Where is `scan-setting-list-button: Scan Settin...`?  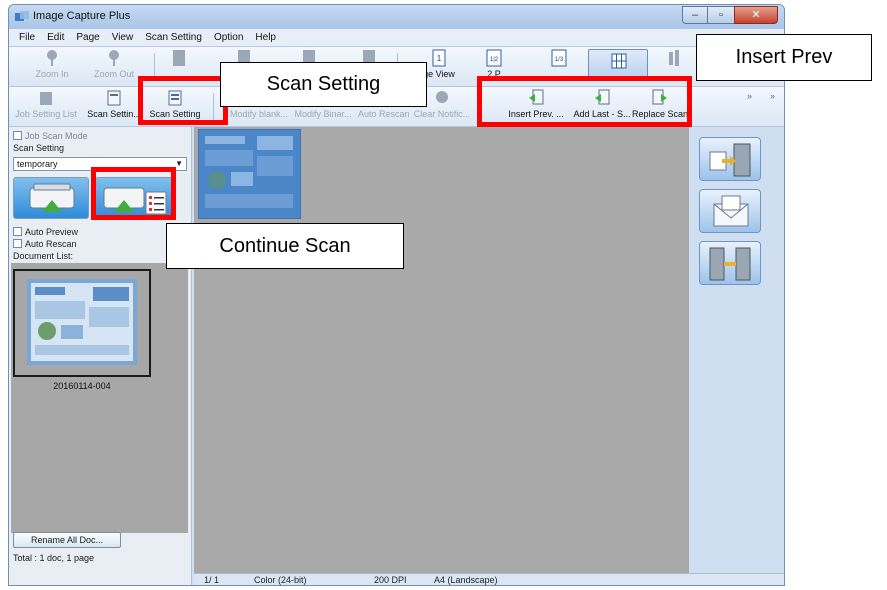
scan-setting-list-button: Scan Settin... is located at coordinates (114, 107).